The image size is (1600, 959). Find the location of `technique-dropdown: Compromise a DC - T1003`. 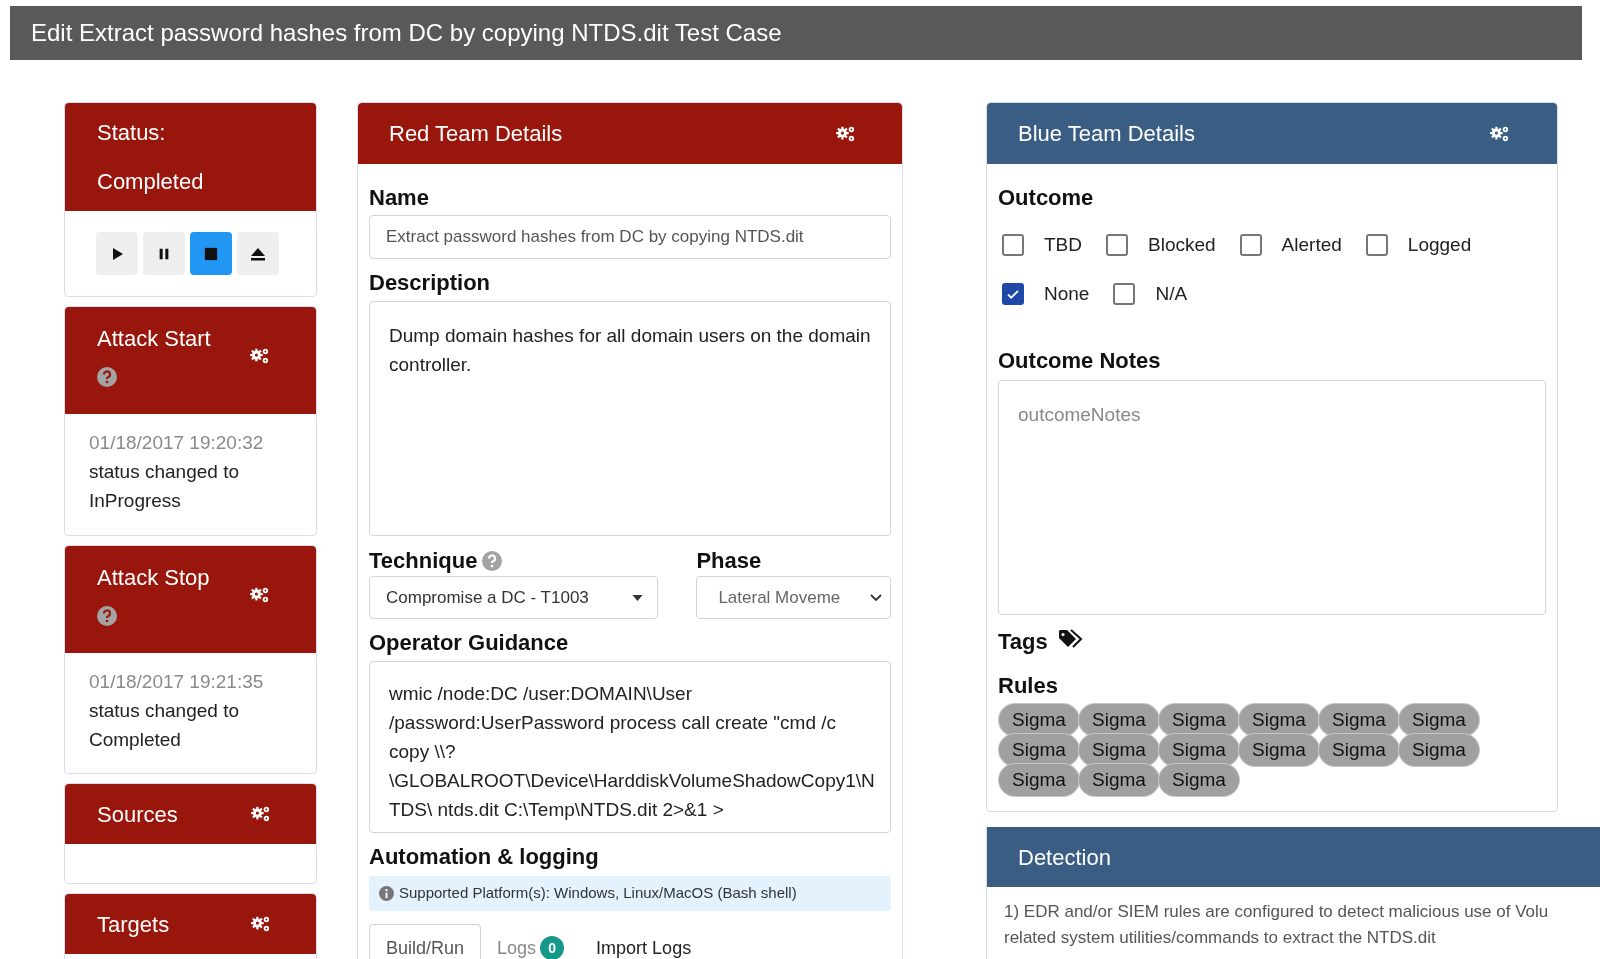

technique-dropdown: Compromise a DC - T1003 is located at coordinates (514, 597).